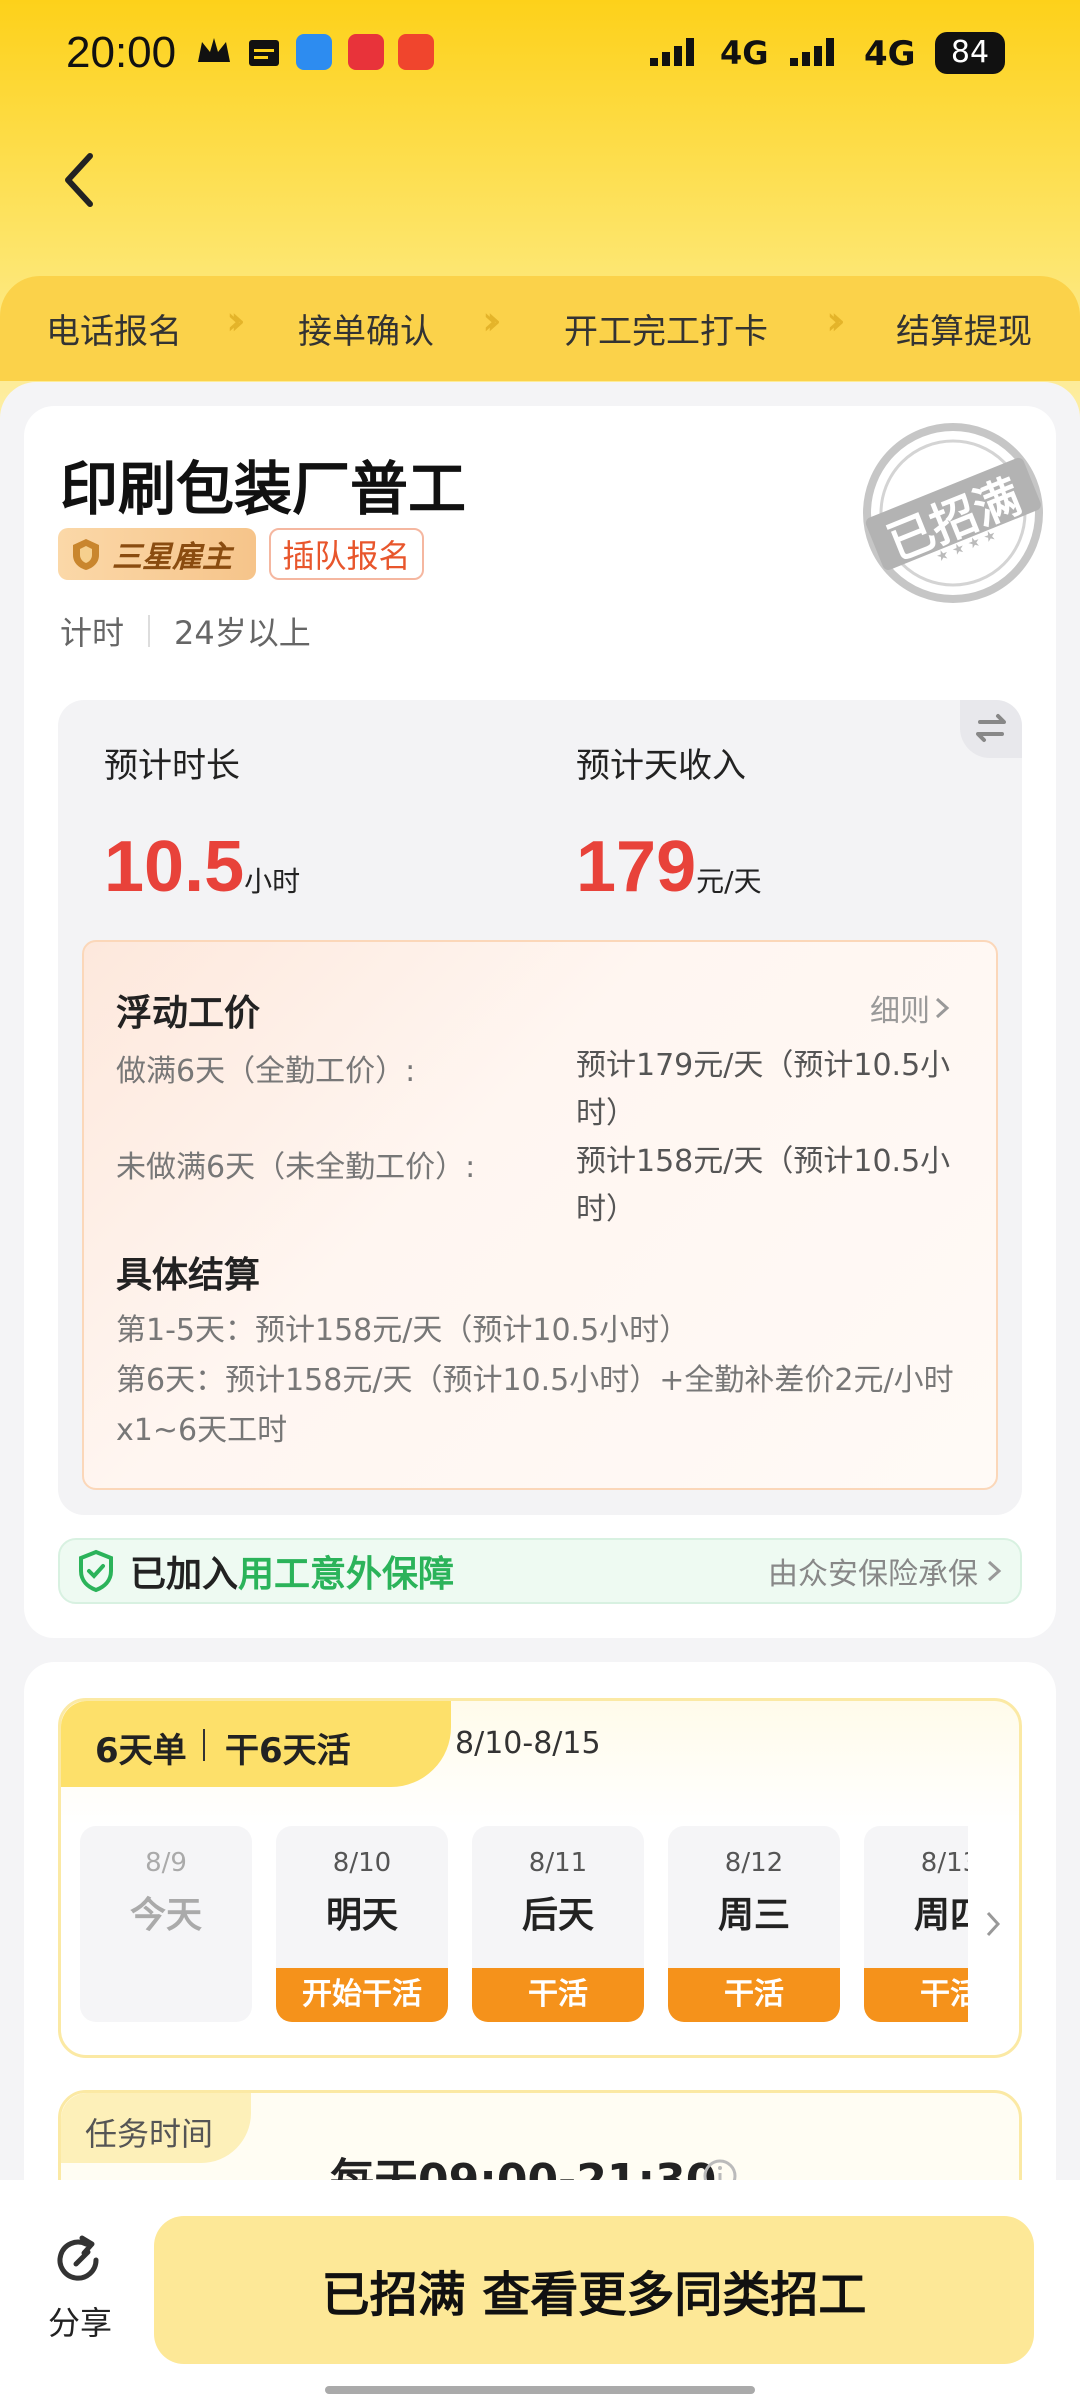  I want to click on rules-link: 细则, so click(912, 1008).